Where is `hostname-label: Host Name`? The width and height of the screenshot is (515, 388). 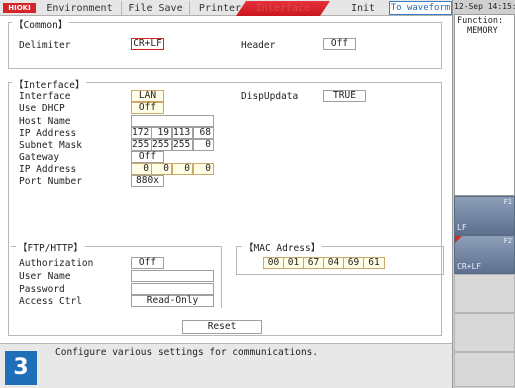 hostname-label: Host Name is located at coordinates (45, 121).